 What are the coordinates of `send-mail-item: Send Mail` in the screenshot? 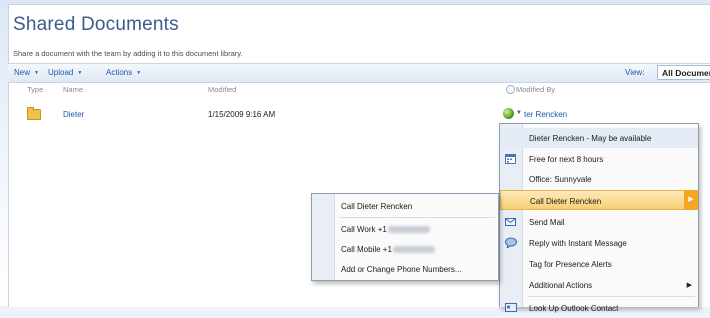 It's located at (599, 222).